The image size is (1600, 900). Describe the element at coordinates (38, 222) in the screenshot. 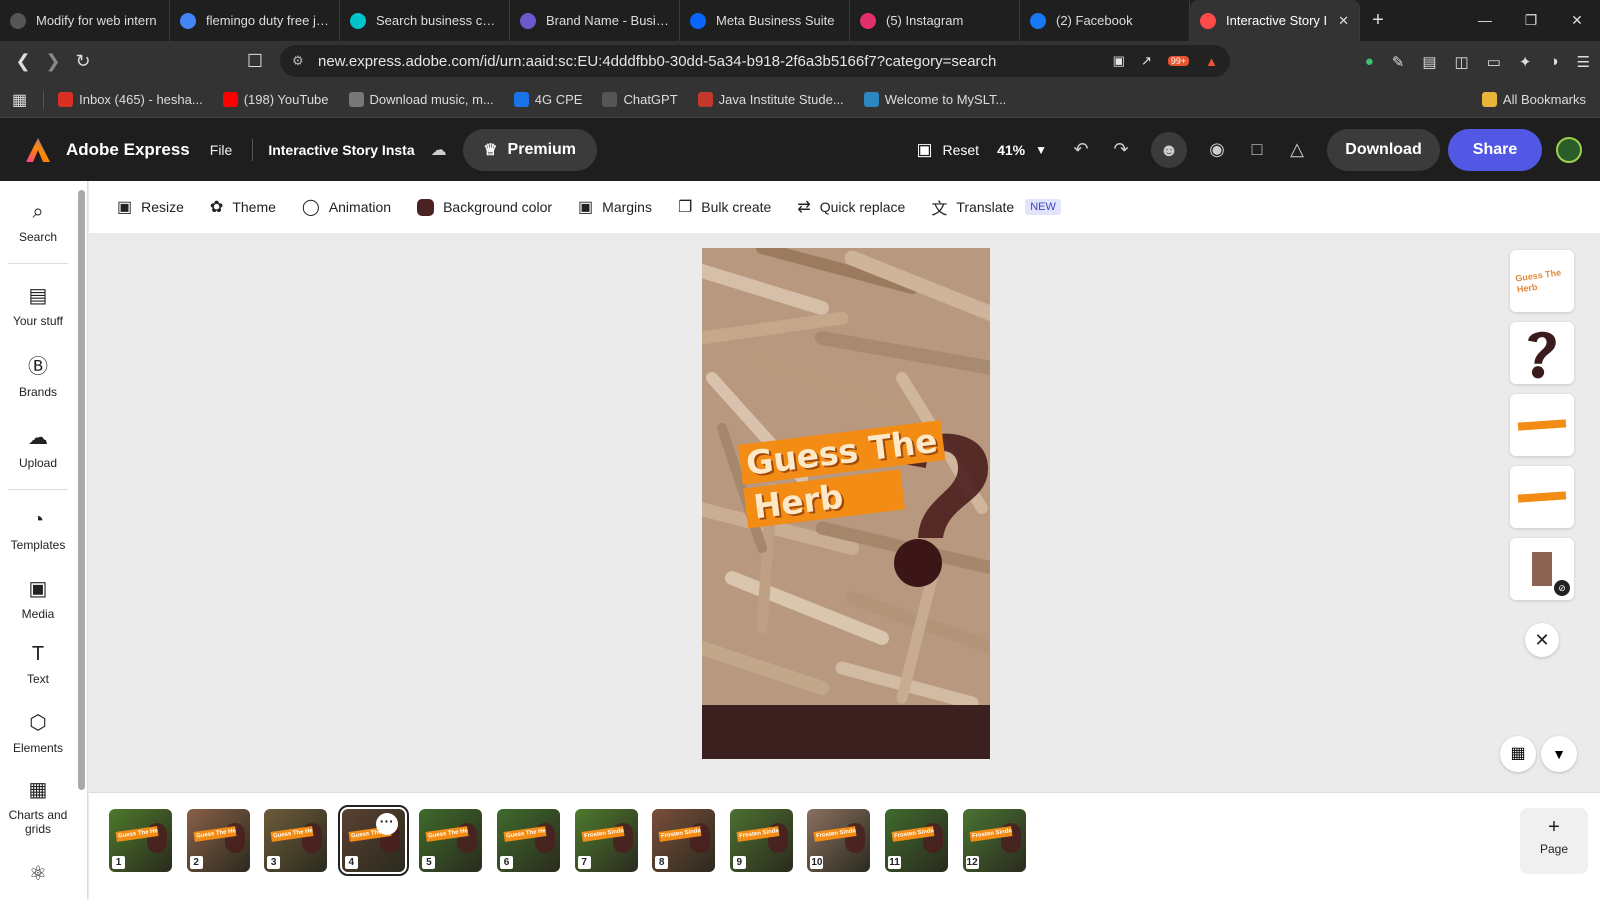

I see `sidebar-item-search: ⌕ Search` at that location.